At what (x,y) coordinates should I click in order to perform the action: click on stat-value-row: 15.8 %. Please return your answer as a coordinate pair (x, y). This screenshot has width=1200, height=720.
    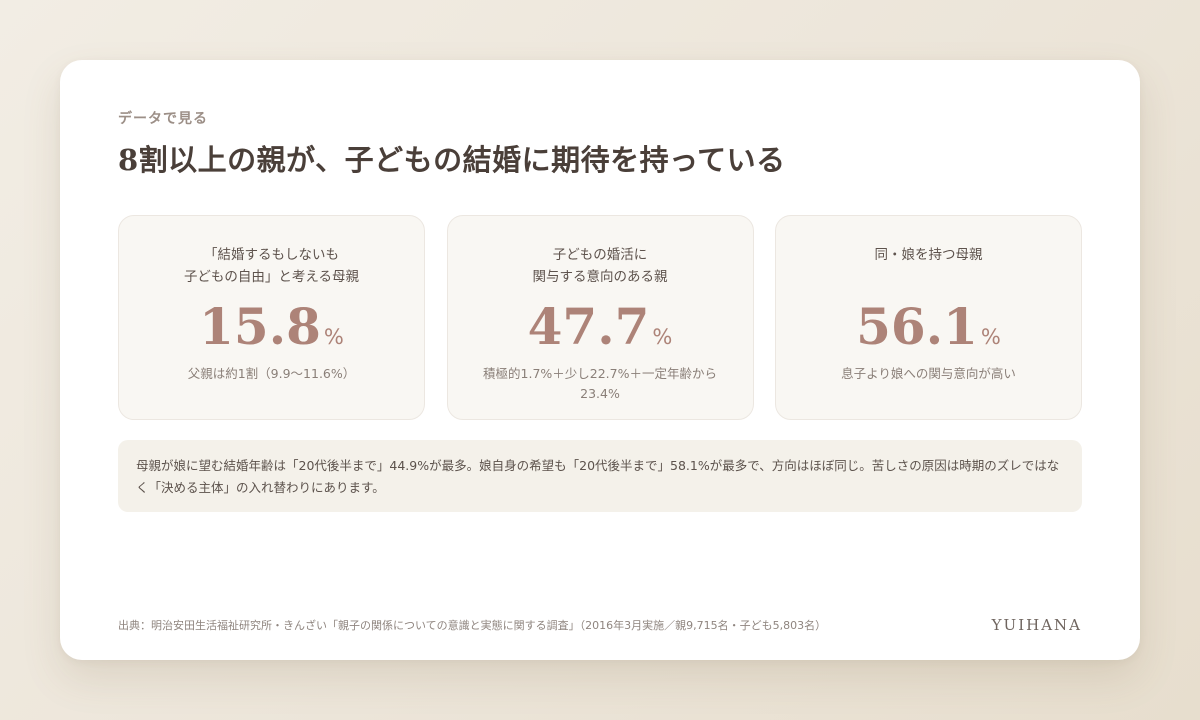
    Looking at the image, I should click on (271, 329).